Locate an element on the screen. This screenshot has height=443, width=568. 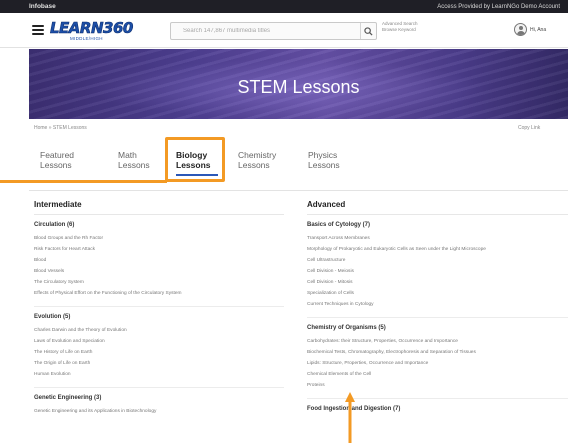
breadcrumb: Home » STEM Lessons is located at coordinates (60, 128).